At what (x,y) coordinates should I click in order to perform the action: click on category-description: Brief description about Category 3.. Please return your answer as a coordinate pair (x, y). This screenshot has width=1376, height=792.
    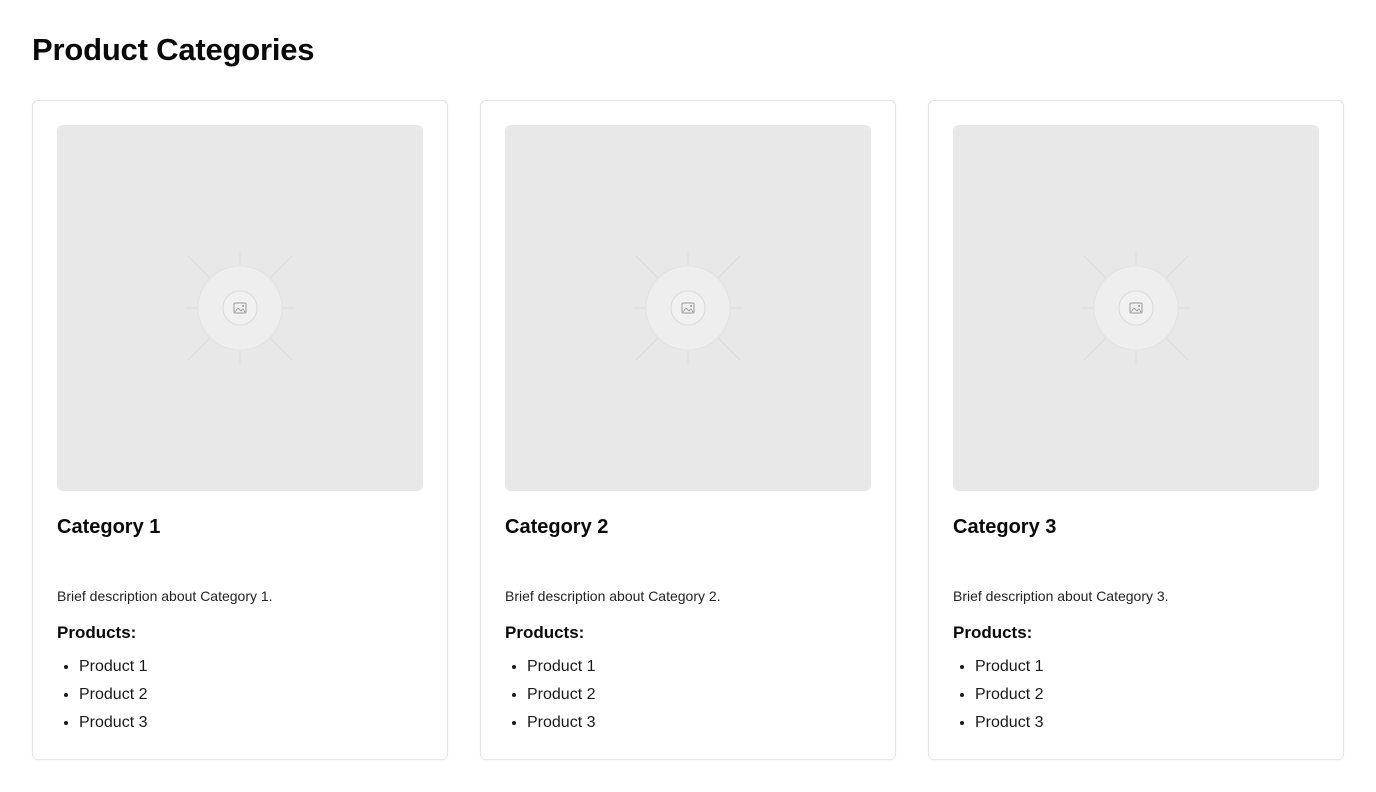
    Looking at the image, I should click on (1061, 596).